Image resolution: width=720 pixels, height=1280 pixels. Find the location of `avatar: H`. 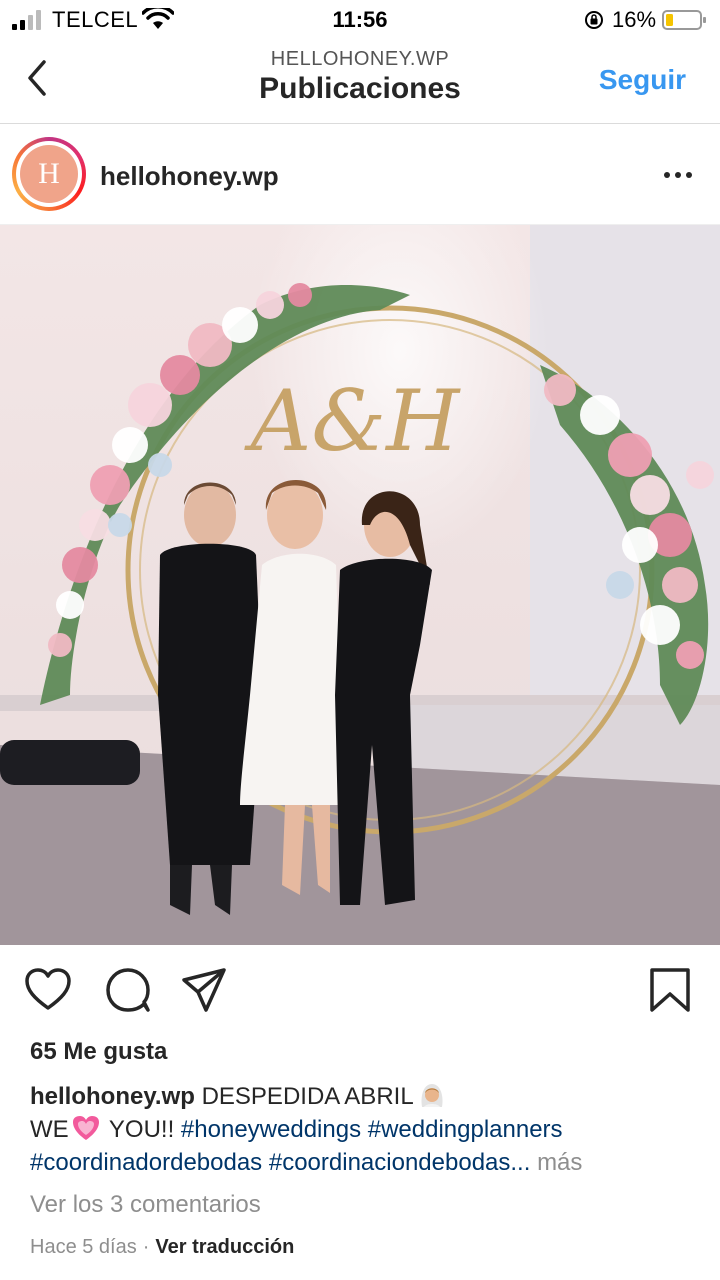

avatar: H is located at coordinates (49, 174).